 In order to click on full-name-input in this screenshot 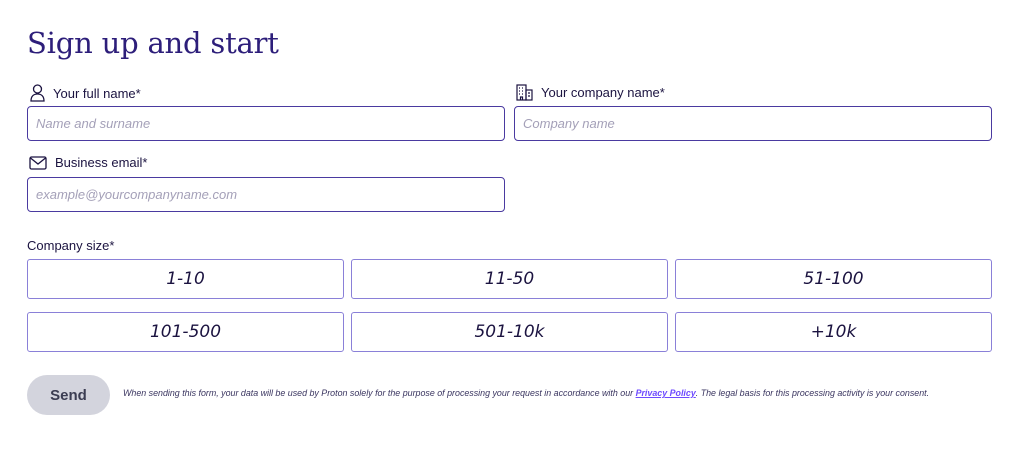, I will do `click(266, 123)`.